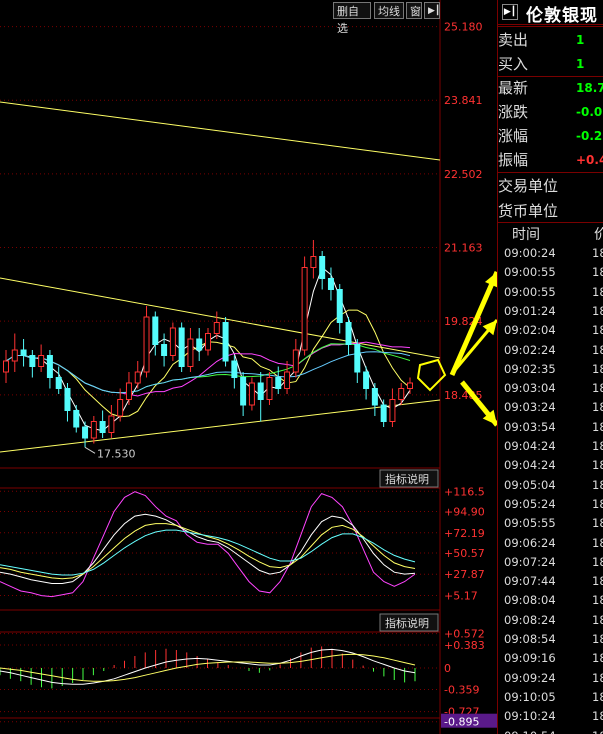 The width and height of the screenshot is (603, 734). What do you see at coordinates (513, 40) in the screenshot?
I see `quote-label: 卖出` at bounding box center [513, 40].